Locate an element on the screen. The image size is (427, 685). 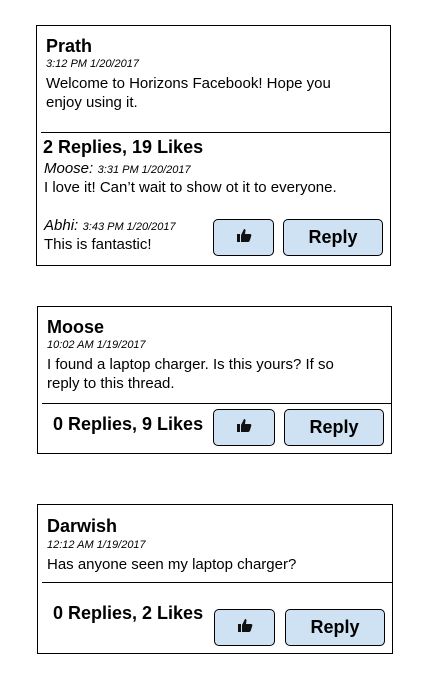
reply-author: Moose: is located at coordinates (69, 168).